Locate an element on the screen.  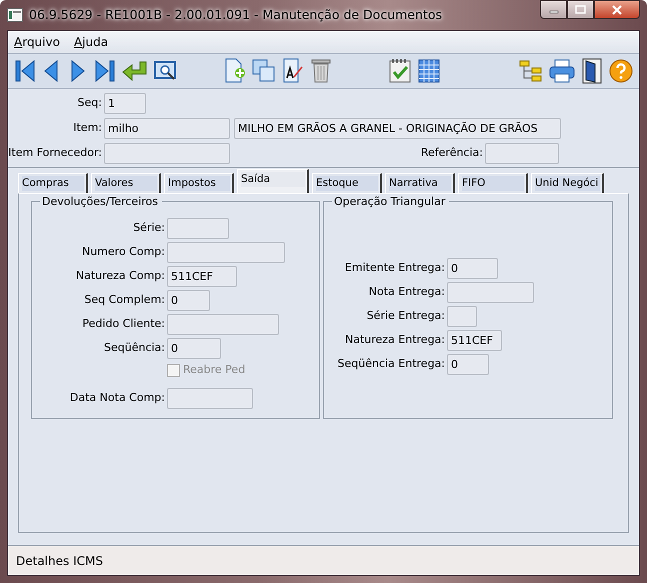
field-label: Seq: is located at coordinates (89, 103).